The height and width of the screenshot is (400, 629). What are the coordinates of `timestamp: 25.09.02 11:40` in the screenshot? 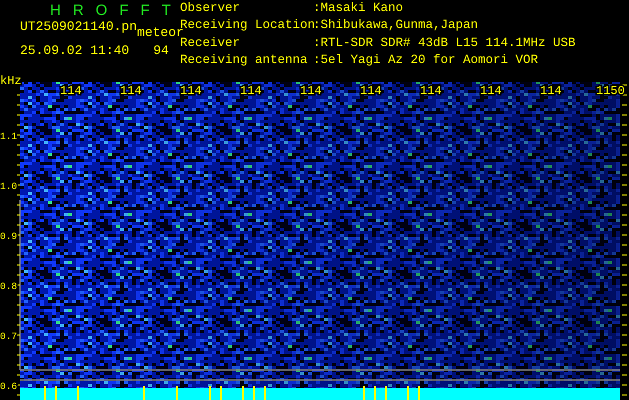 It's located at (75, 50).